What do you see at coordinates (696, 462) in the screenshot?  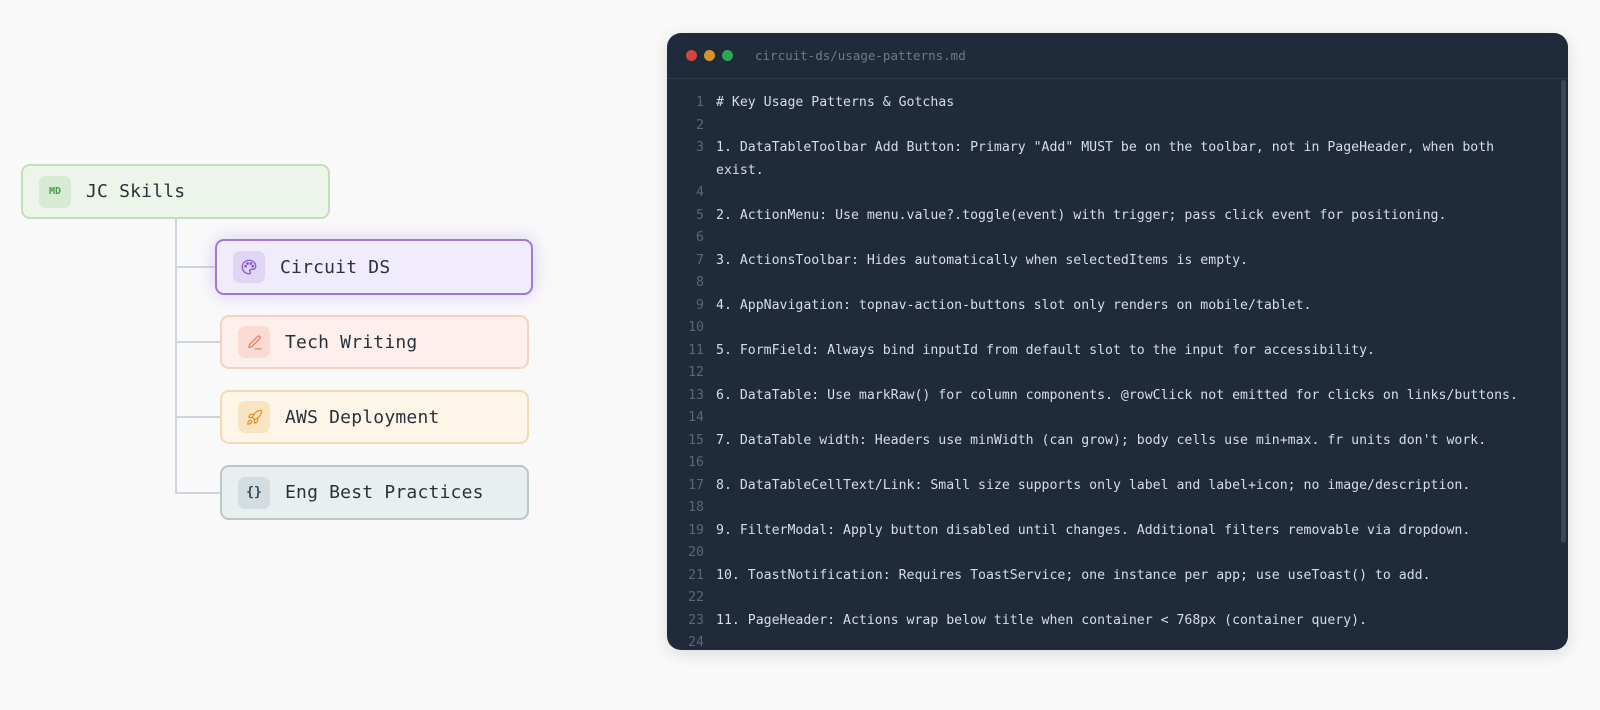 I see `line-number: 16` at bounding box center [696, 462].